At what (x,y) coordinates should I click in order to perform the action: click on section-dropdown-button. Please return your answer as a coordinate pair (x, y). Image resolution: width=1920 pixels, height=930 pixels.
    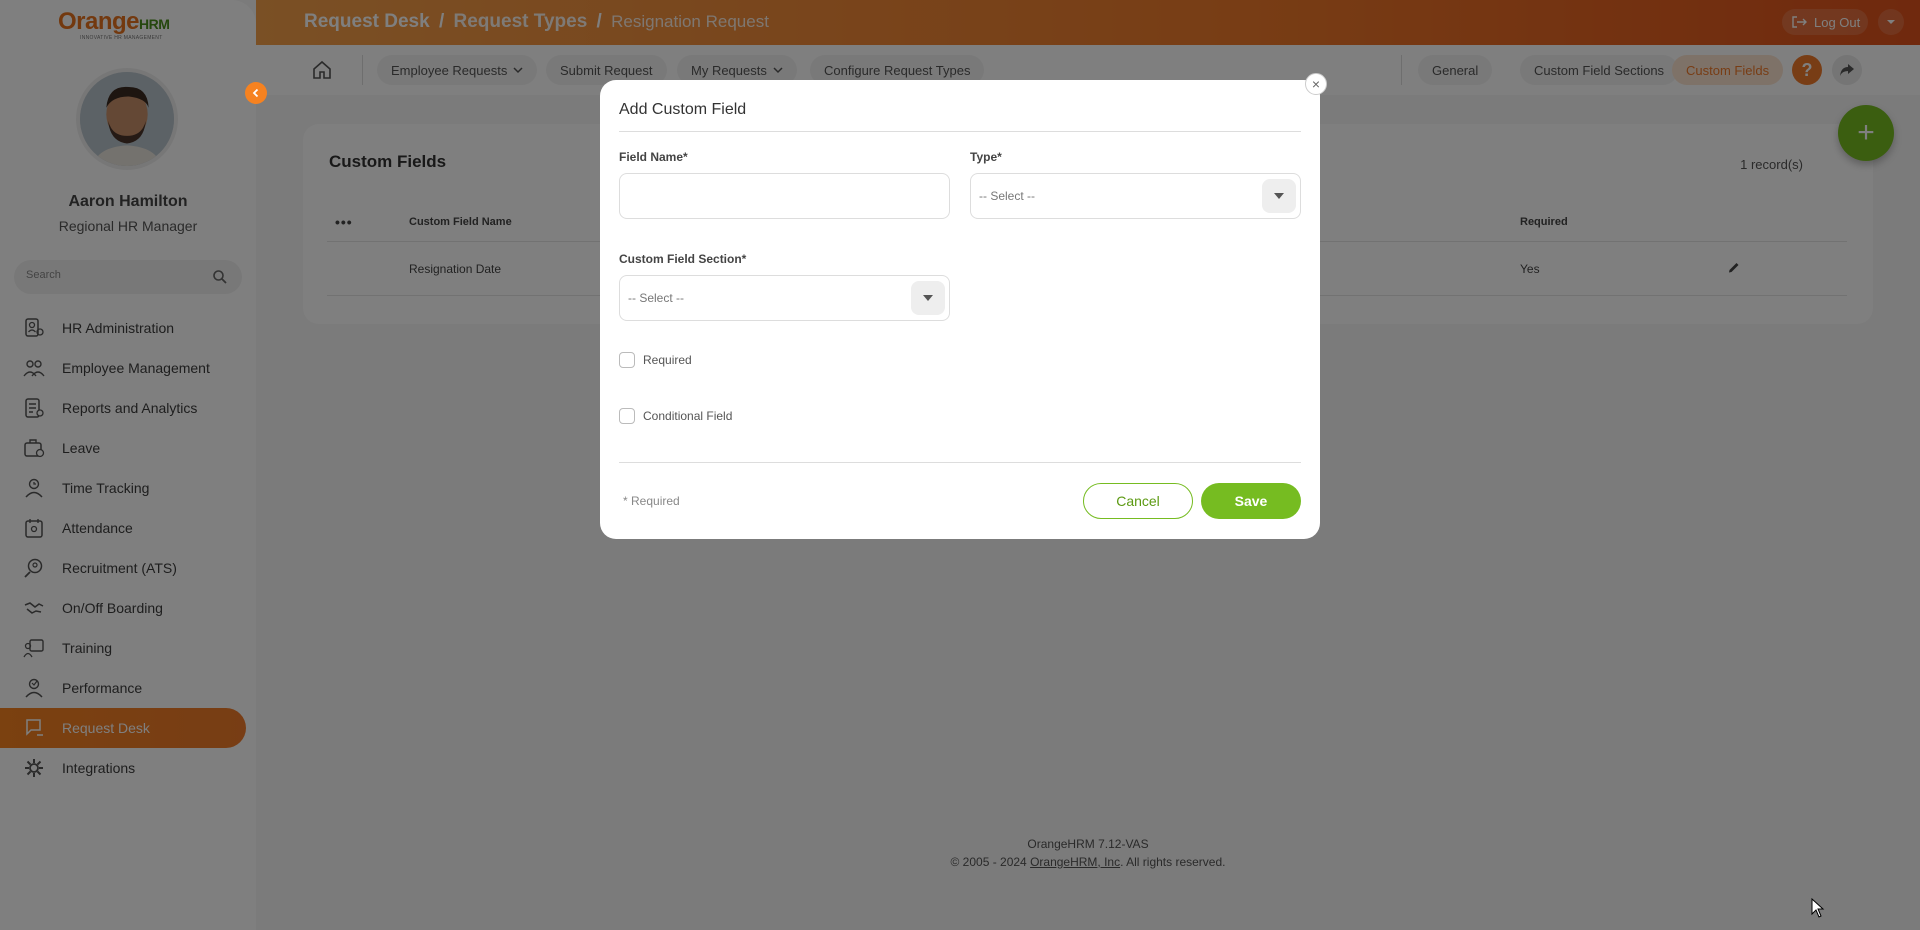
    Looking at the image, I should click on (928, 298).